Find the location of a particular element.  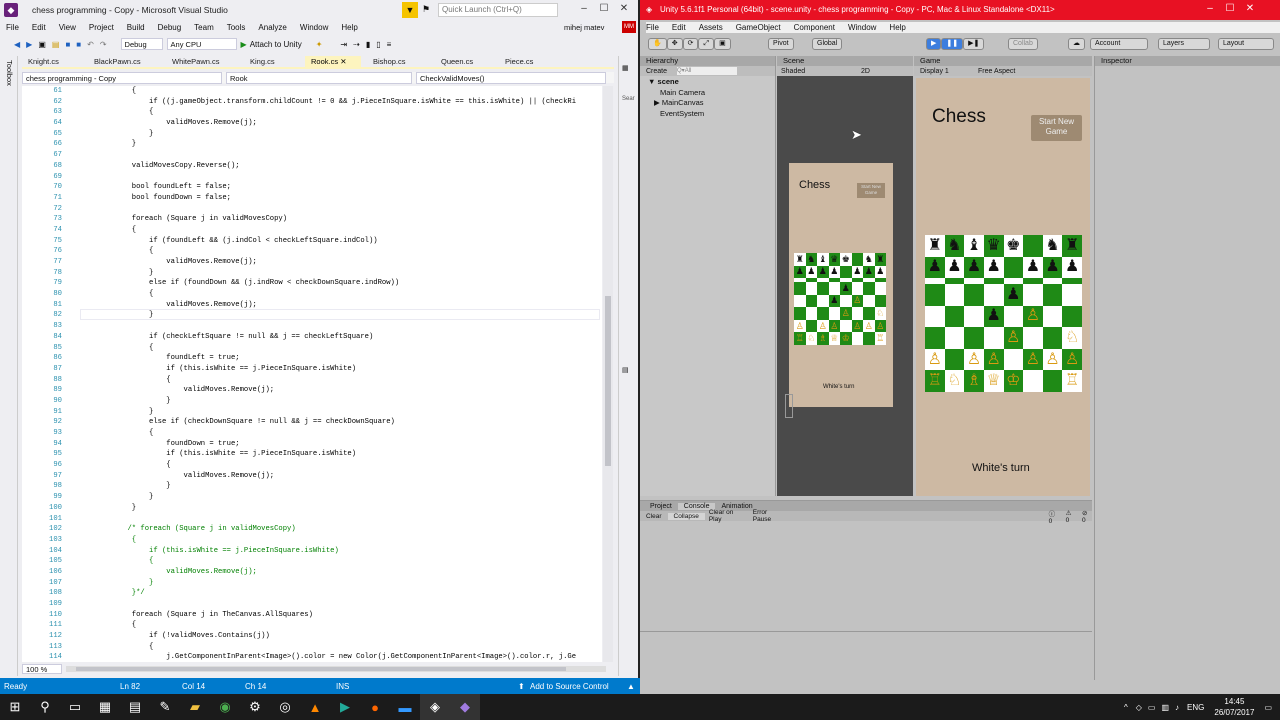

hierarchy-tab: Hierarchy is located at coordinates (707, 61).